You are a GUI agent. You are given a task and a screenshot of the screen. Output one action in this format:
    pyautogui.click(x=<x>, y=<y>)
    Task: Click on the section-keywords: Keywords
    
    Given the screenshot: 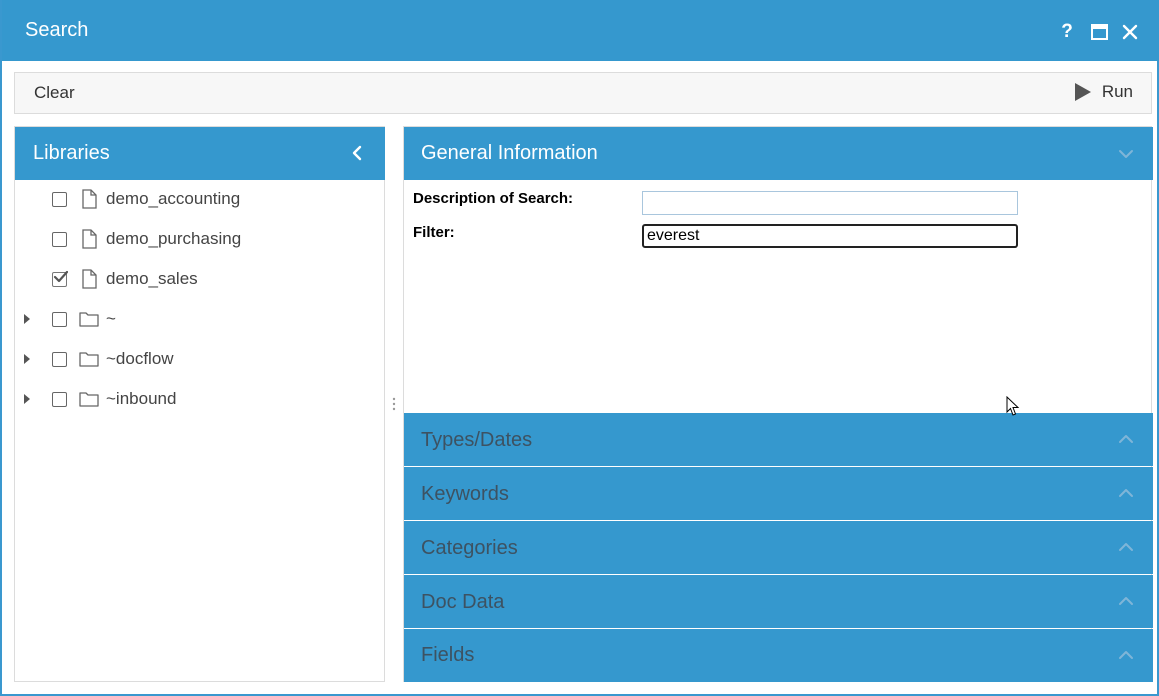 What is the action you would take?
    pyautogui.click(x=778, y=493)
    